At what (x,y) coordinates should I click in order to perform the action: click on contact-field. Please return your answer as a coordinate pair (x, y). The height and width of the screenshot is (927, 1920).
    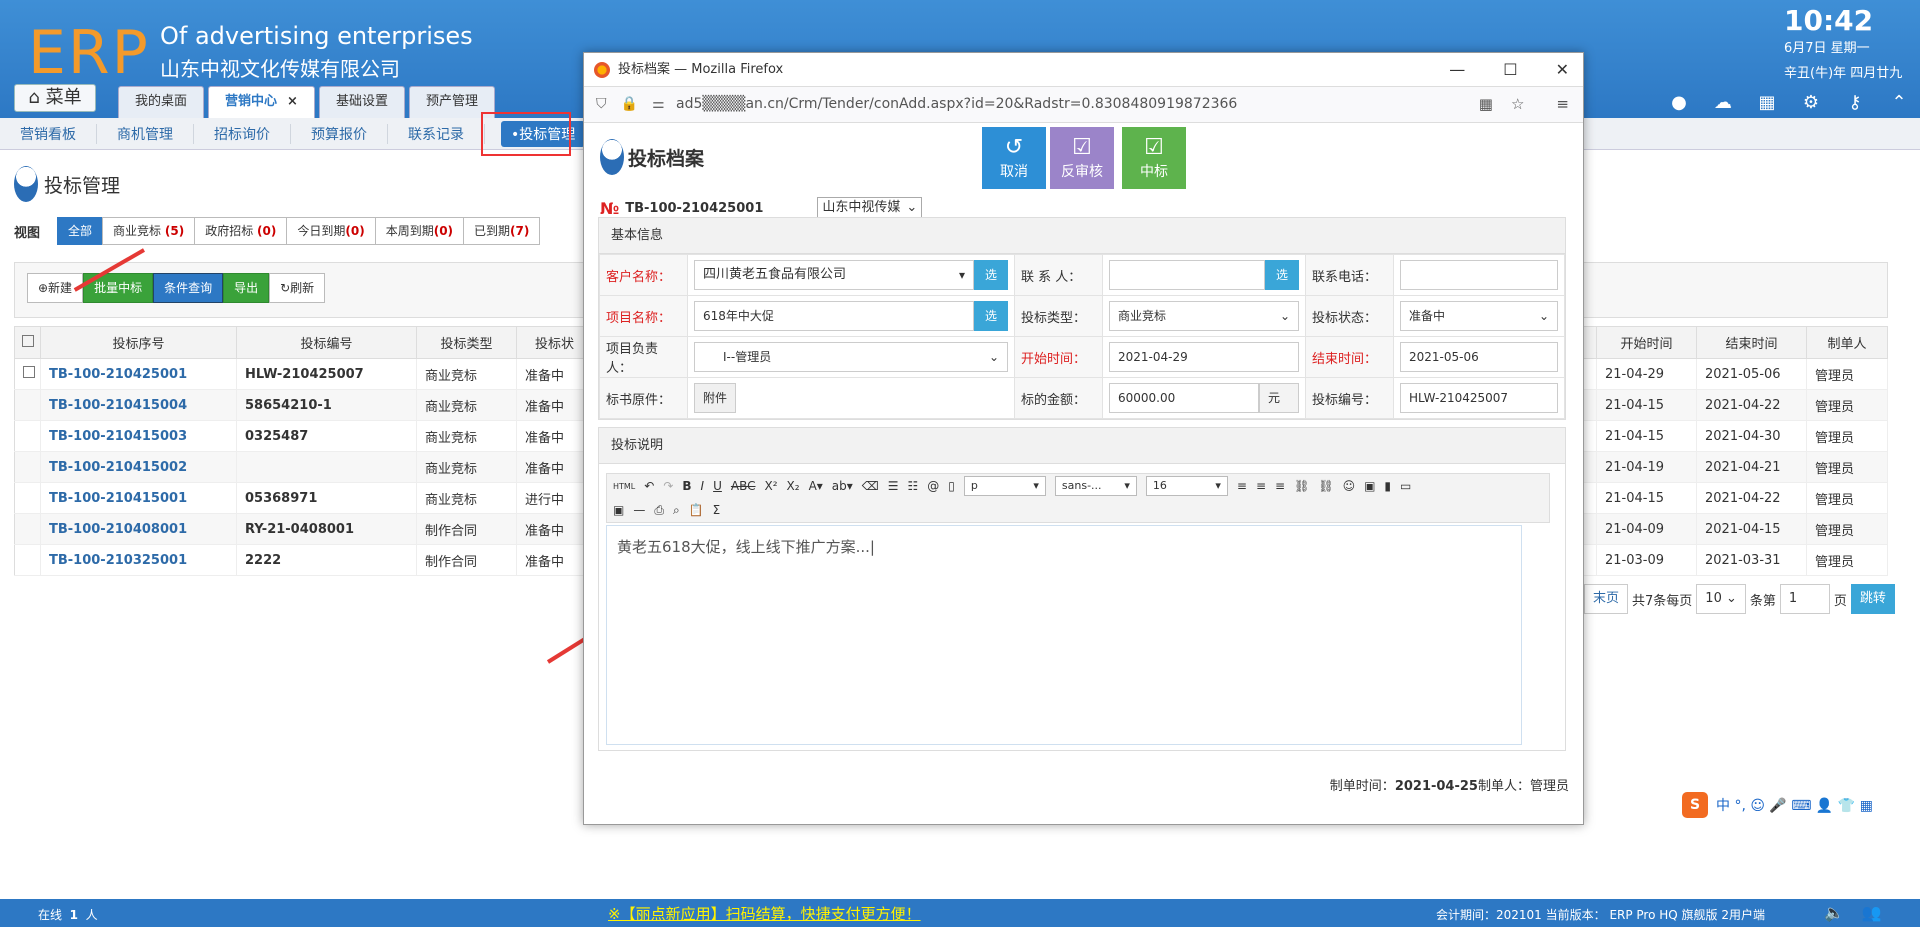
    Looking at the image, I should click on (1187, 275).